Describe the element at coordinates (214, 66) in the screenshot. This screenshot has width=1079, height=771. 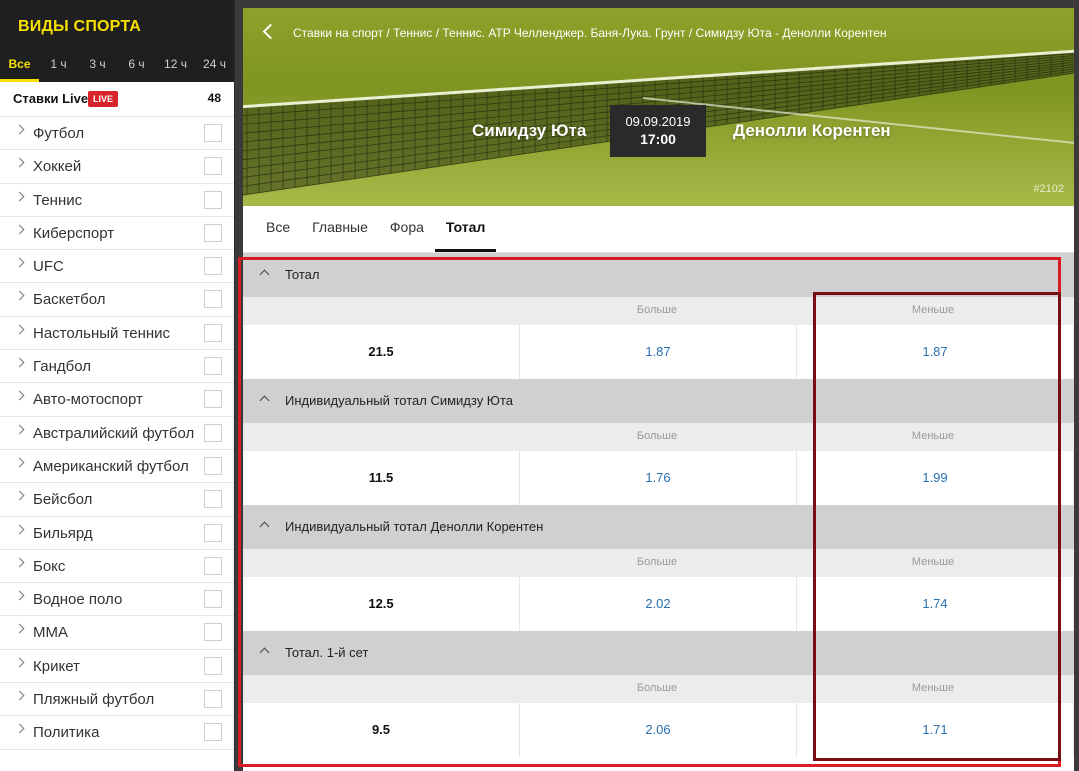
I see `time-tab-24h: 24 ч` at that location.